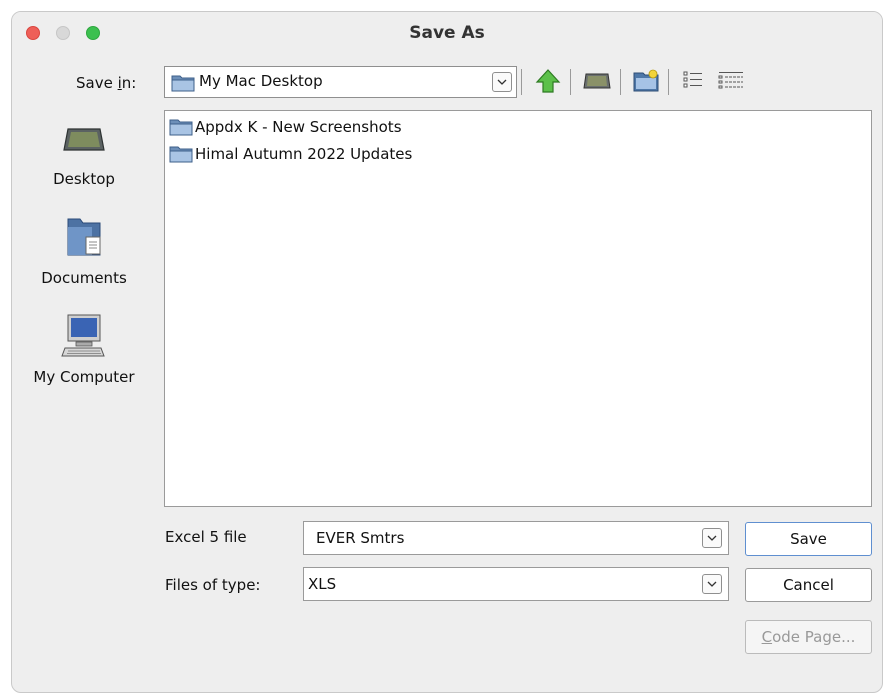  I want to click on desktop-icon, so click(597, 81).